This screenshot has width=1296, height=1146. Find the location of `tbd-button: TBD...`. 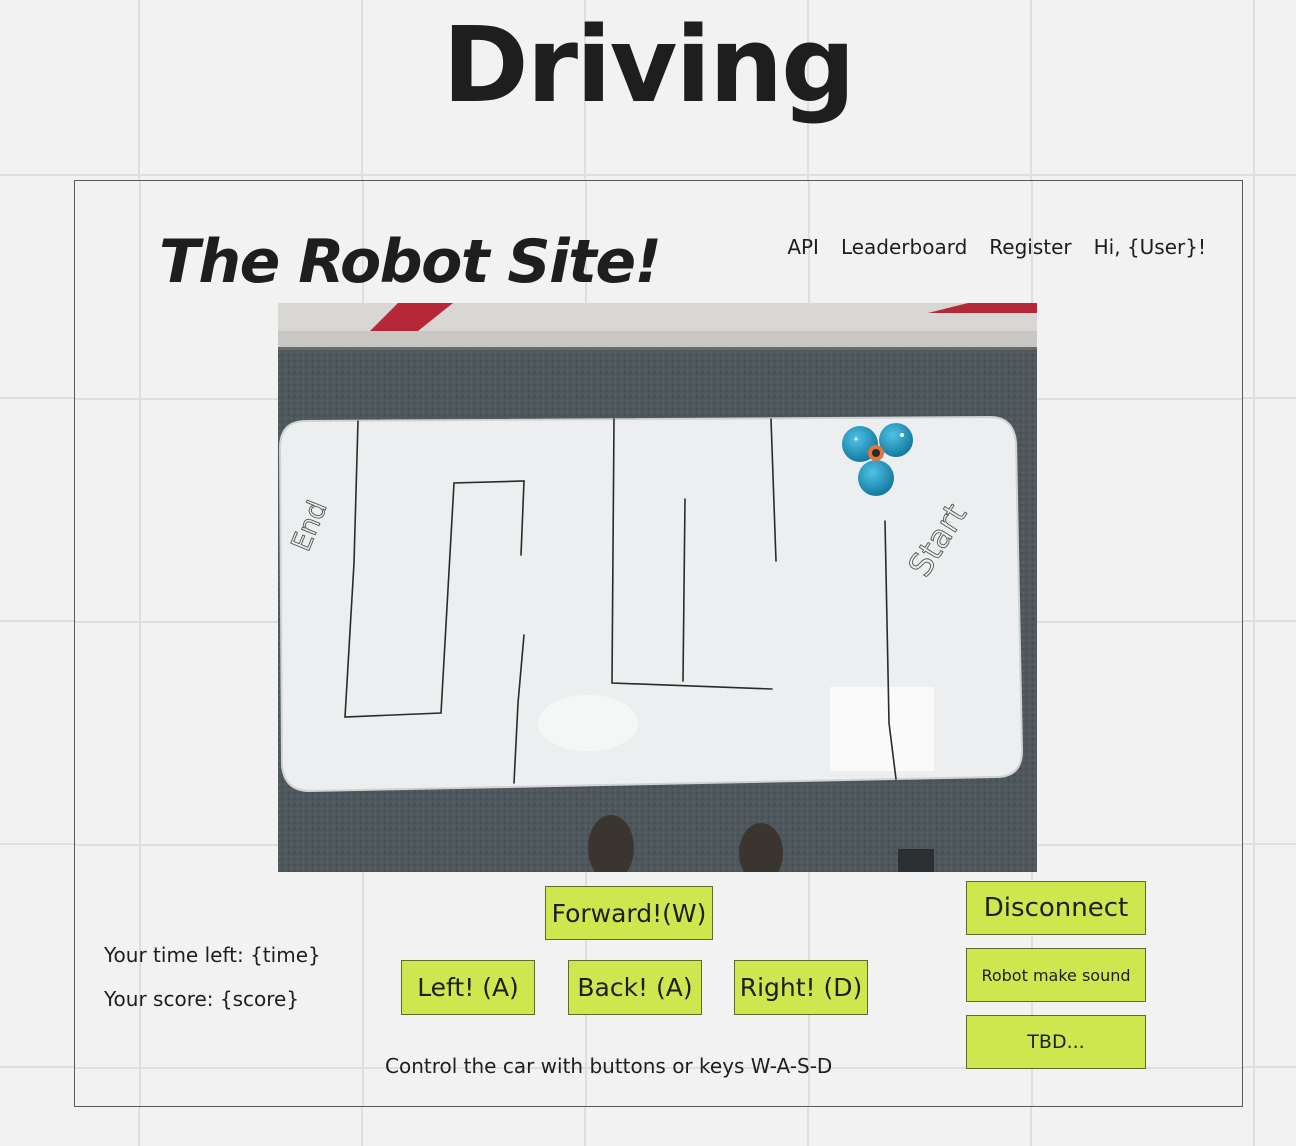

tbd-button: TBD... is located at coordinates (1056, 1042).